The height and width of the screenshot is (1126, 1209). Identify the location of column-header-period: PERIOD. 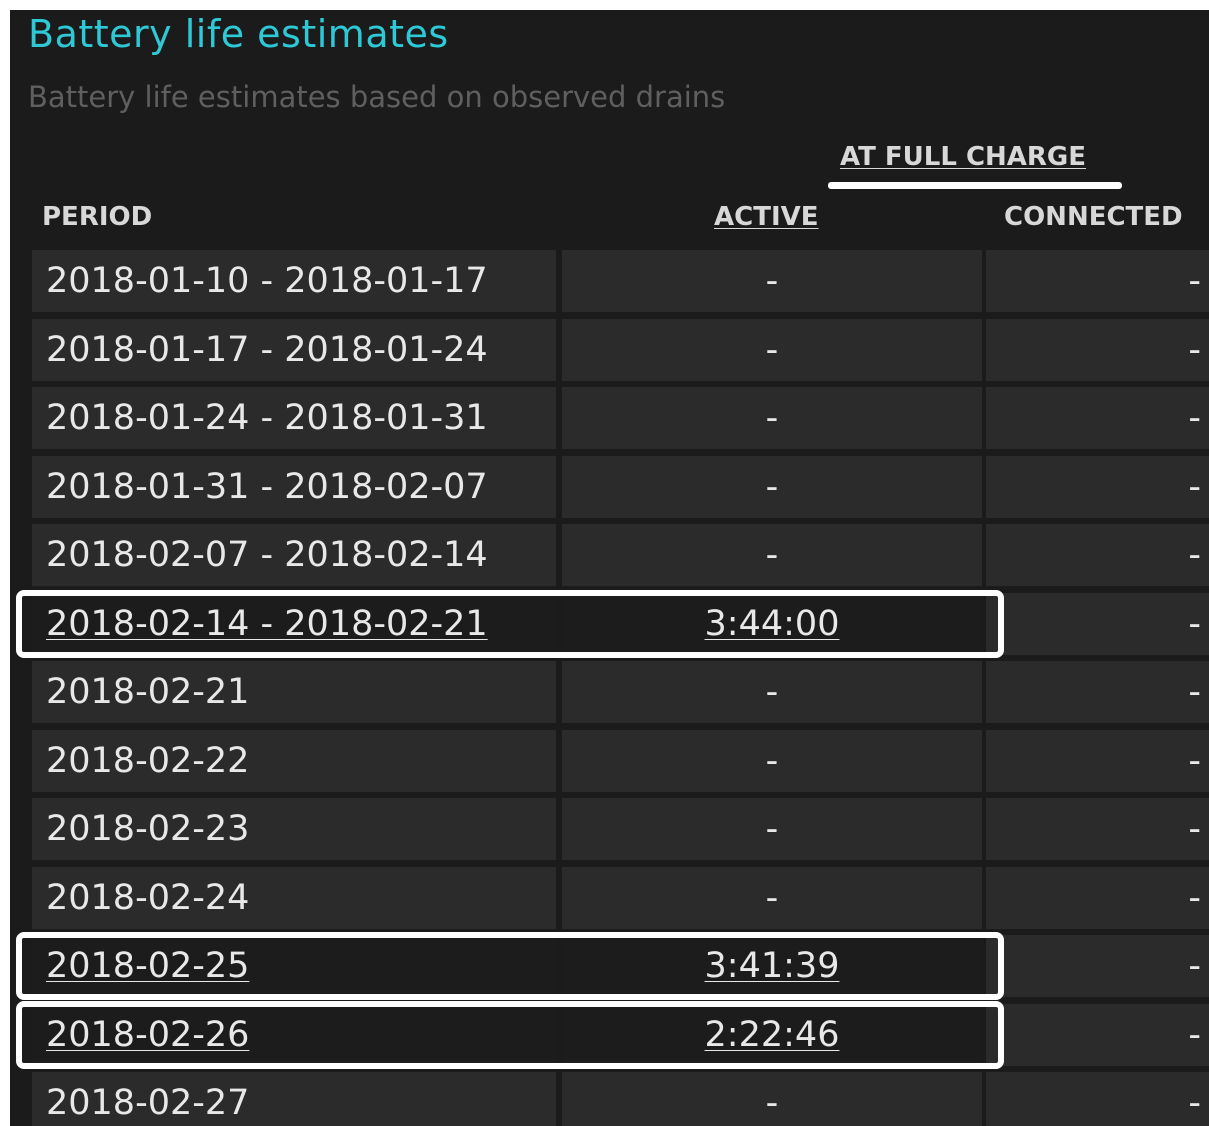
(97, 217).